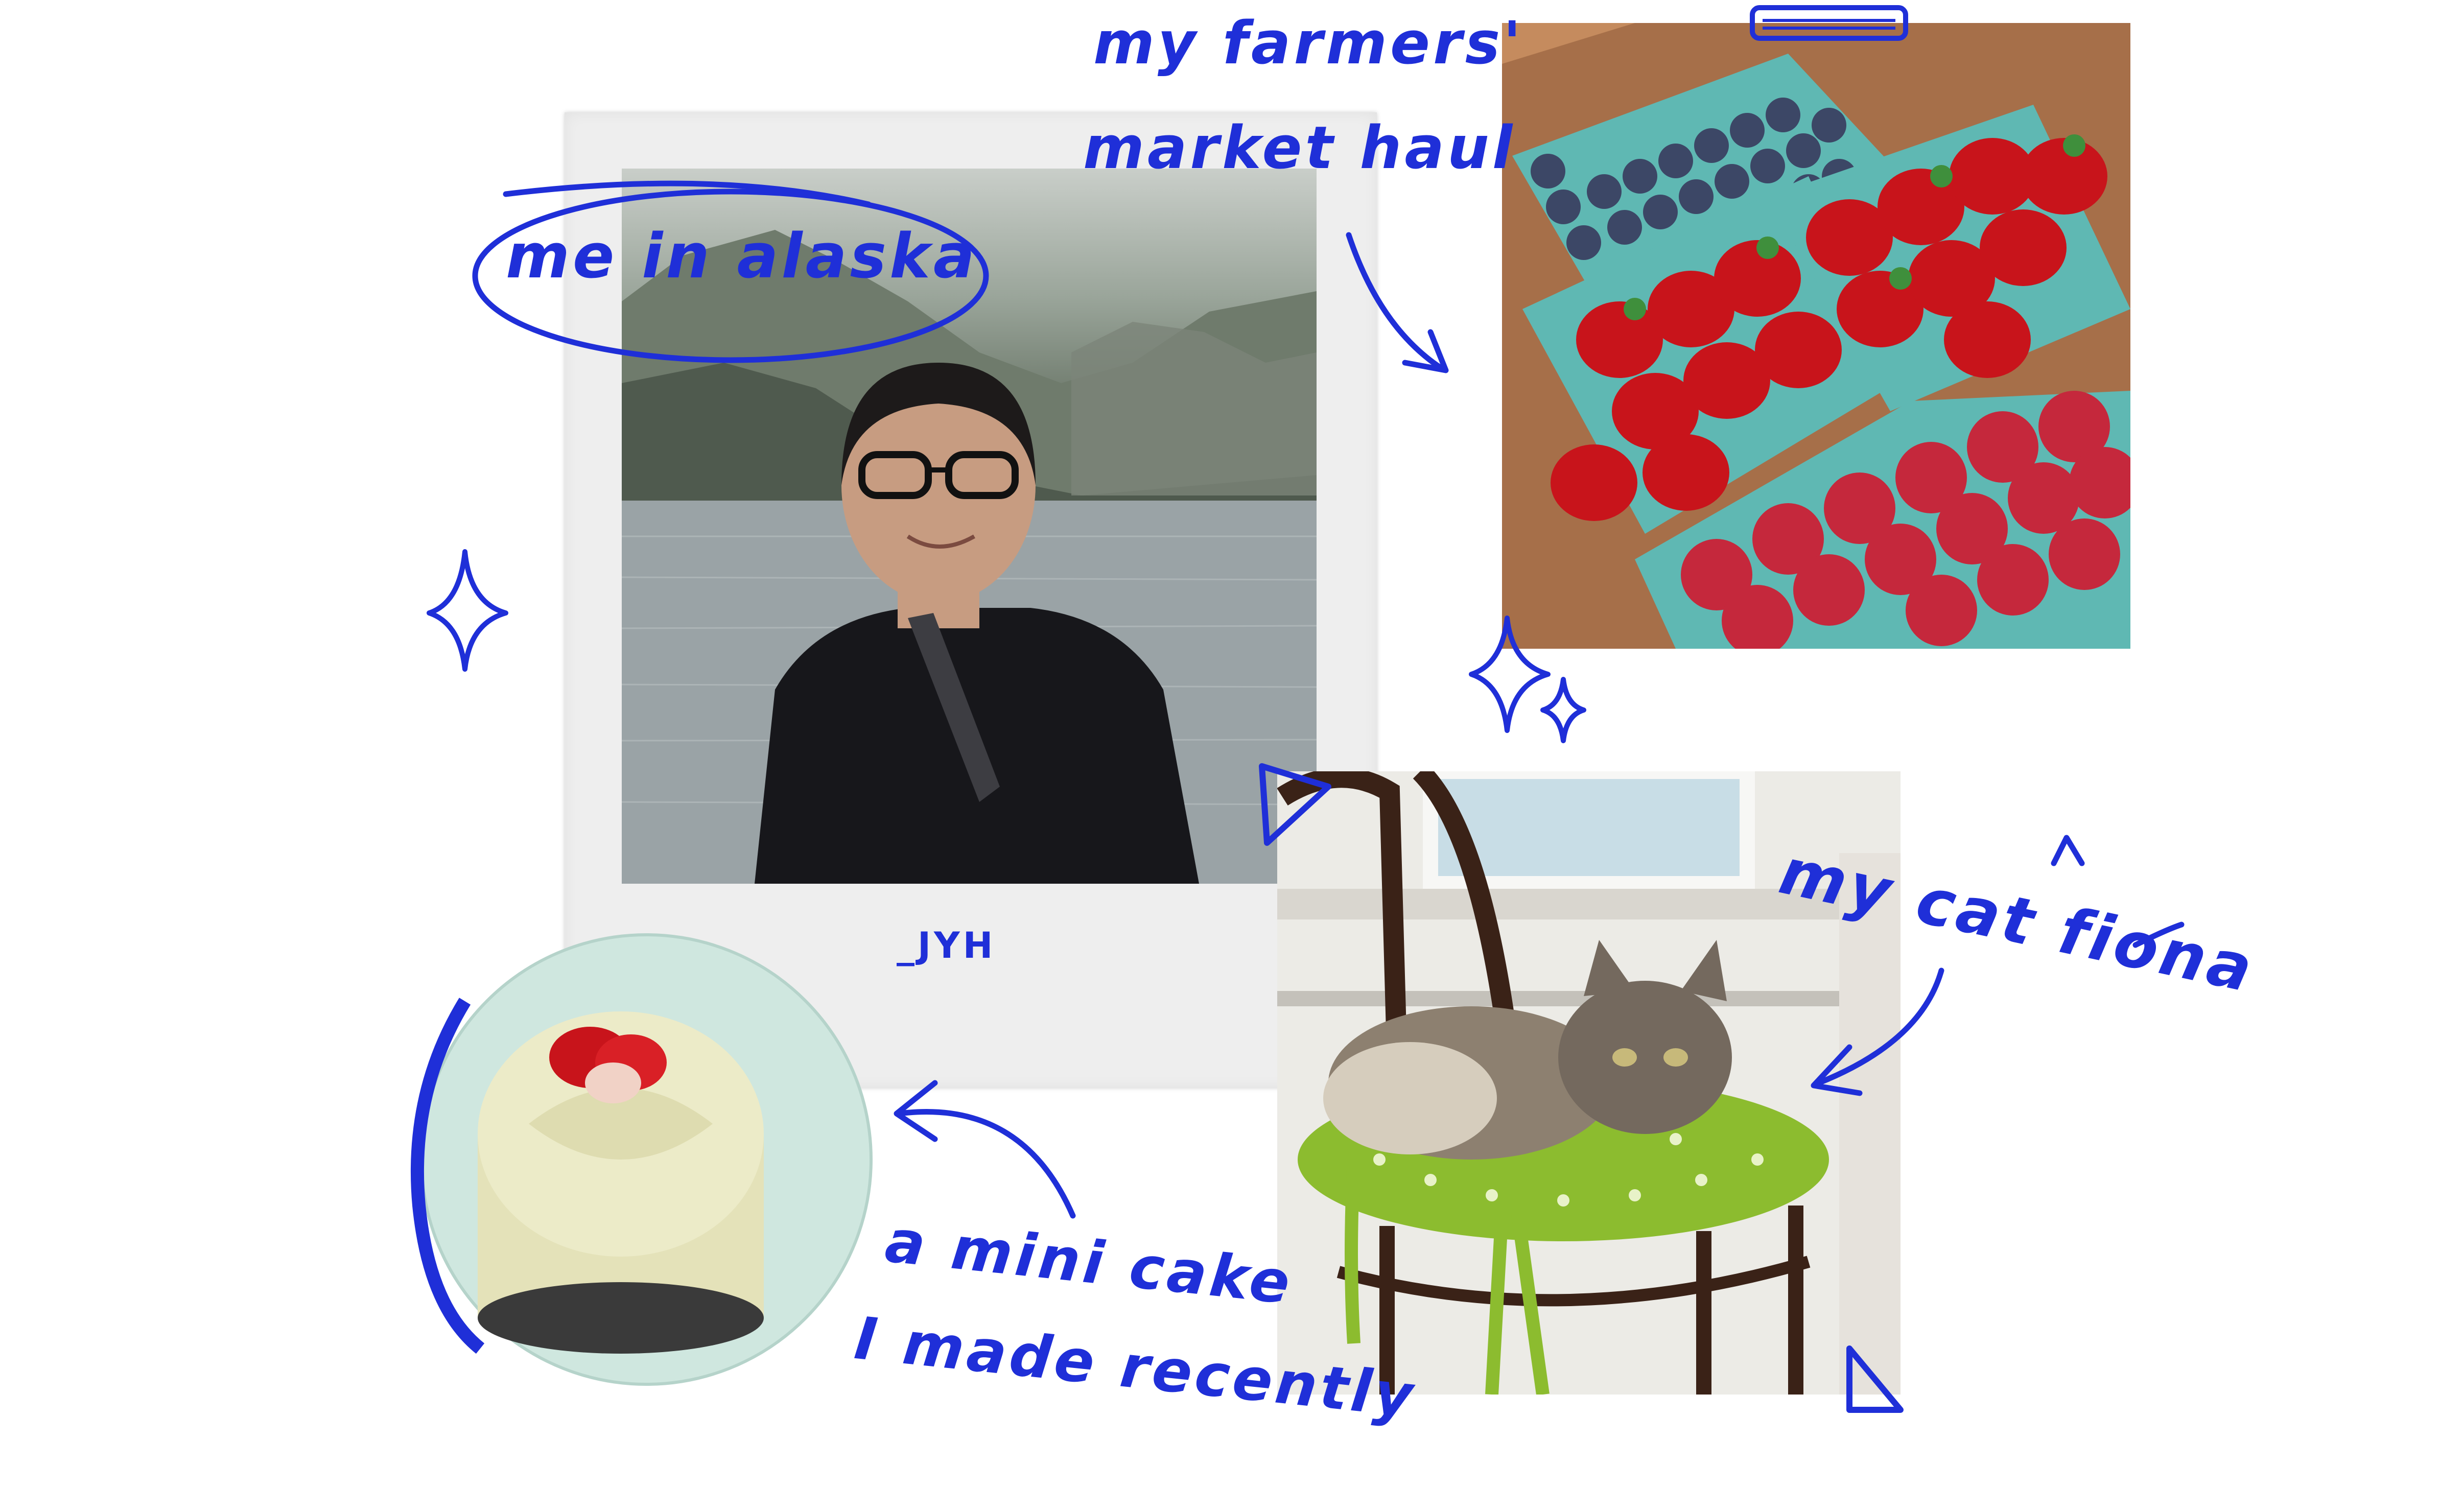 The width and height of the screenshot is (2440, 1512). What do you see at coordinates (1308, 43) in the screenshot?
I see `note-market-line1: my farmers'` at bounding box center [1308, 43].